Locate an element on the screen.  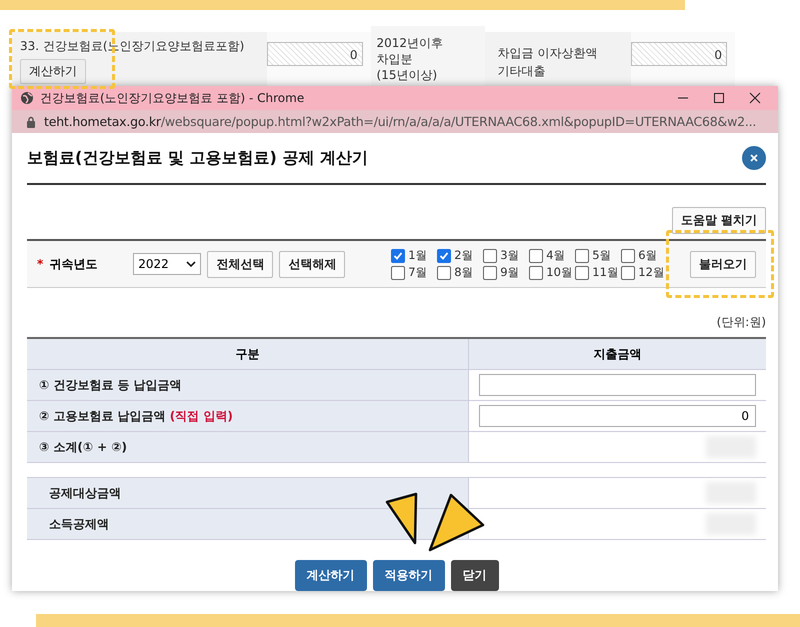
action-button: 닫기 is located at coordinates (474, 575).